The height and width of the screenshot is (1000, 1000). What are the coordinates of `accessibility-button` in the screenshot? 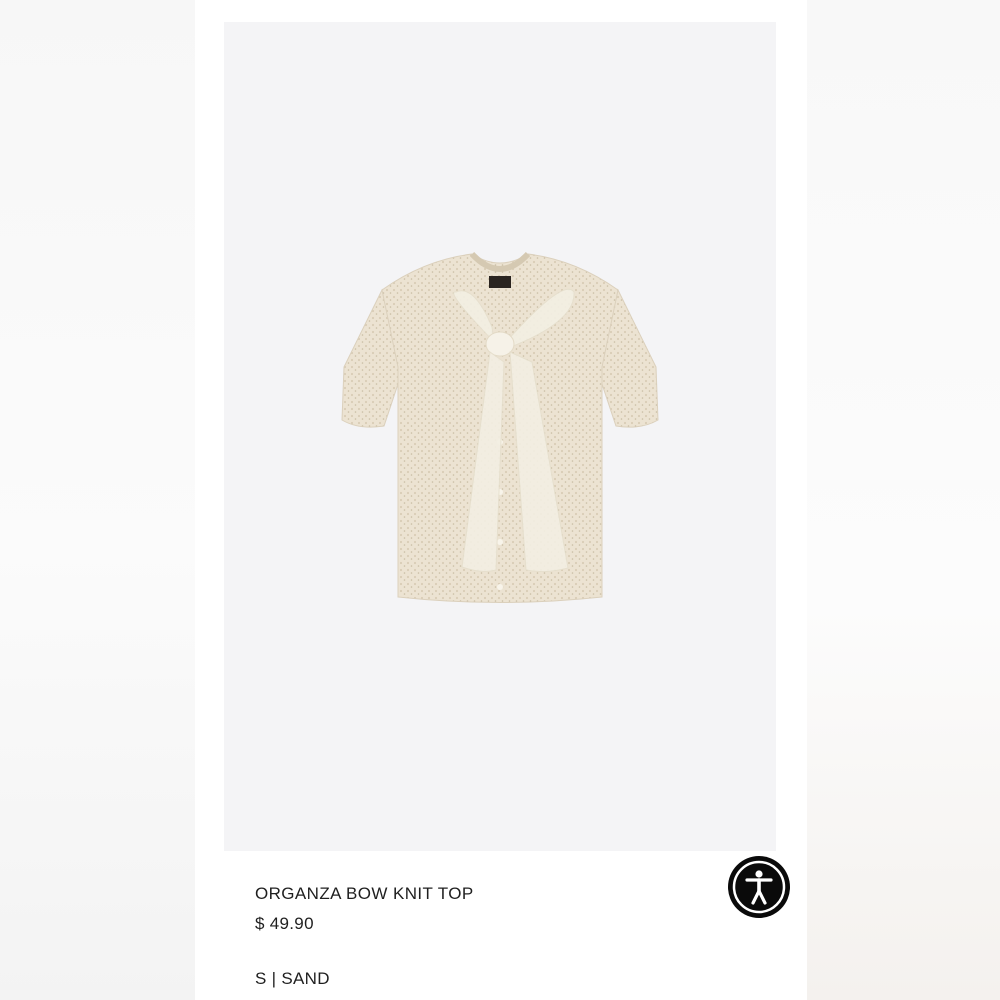 It's located at (759, 887).